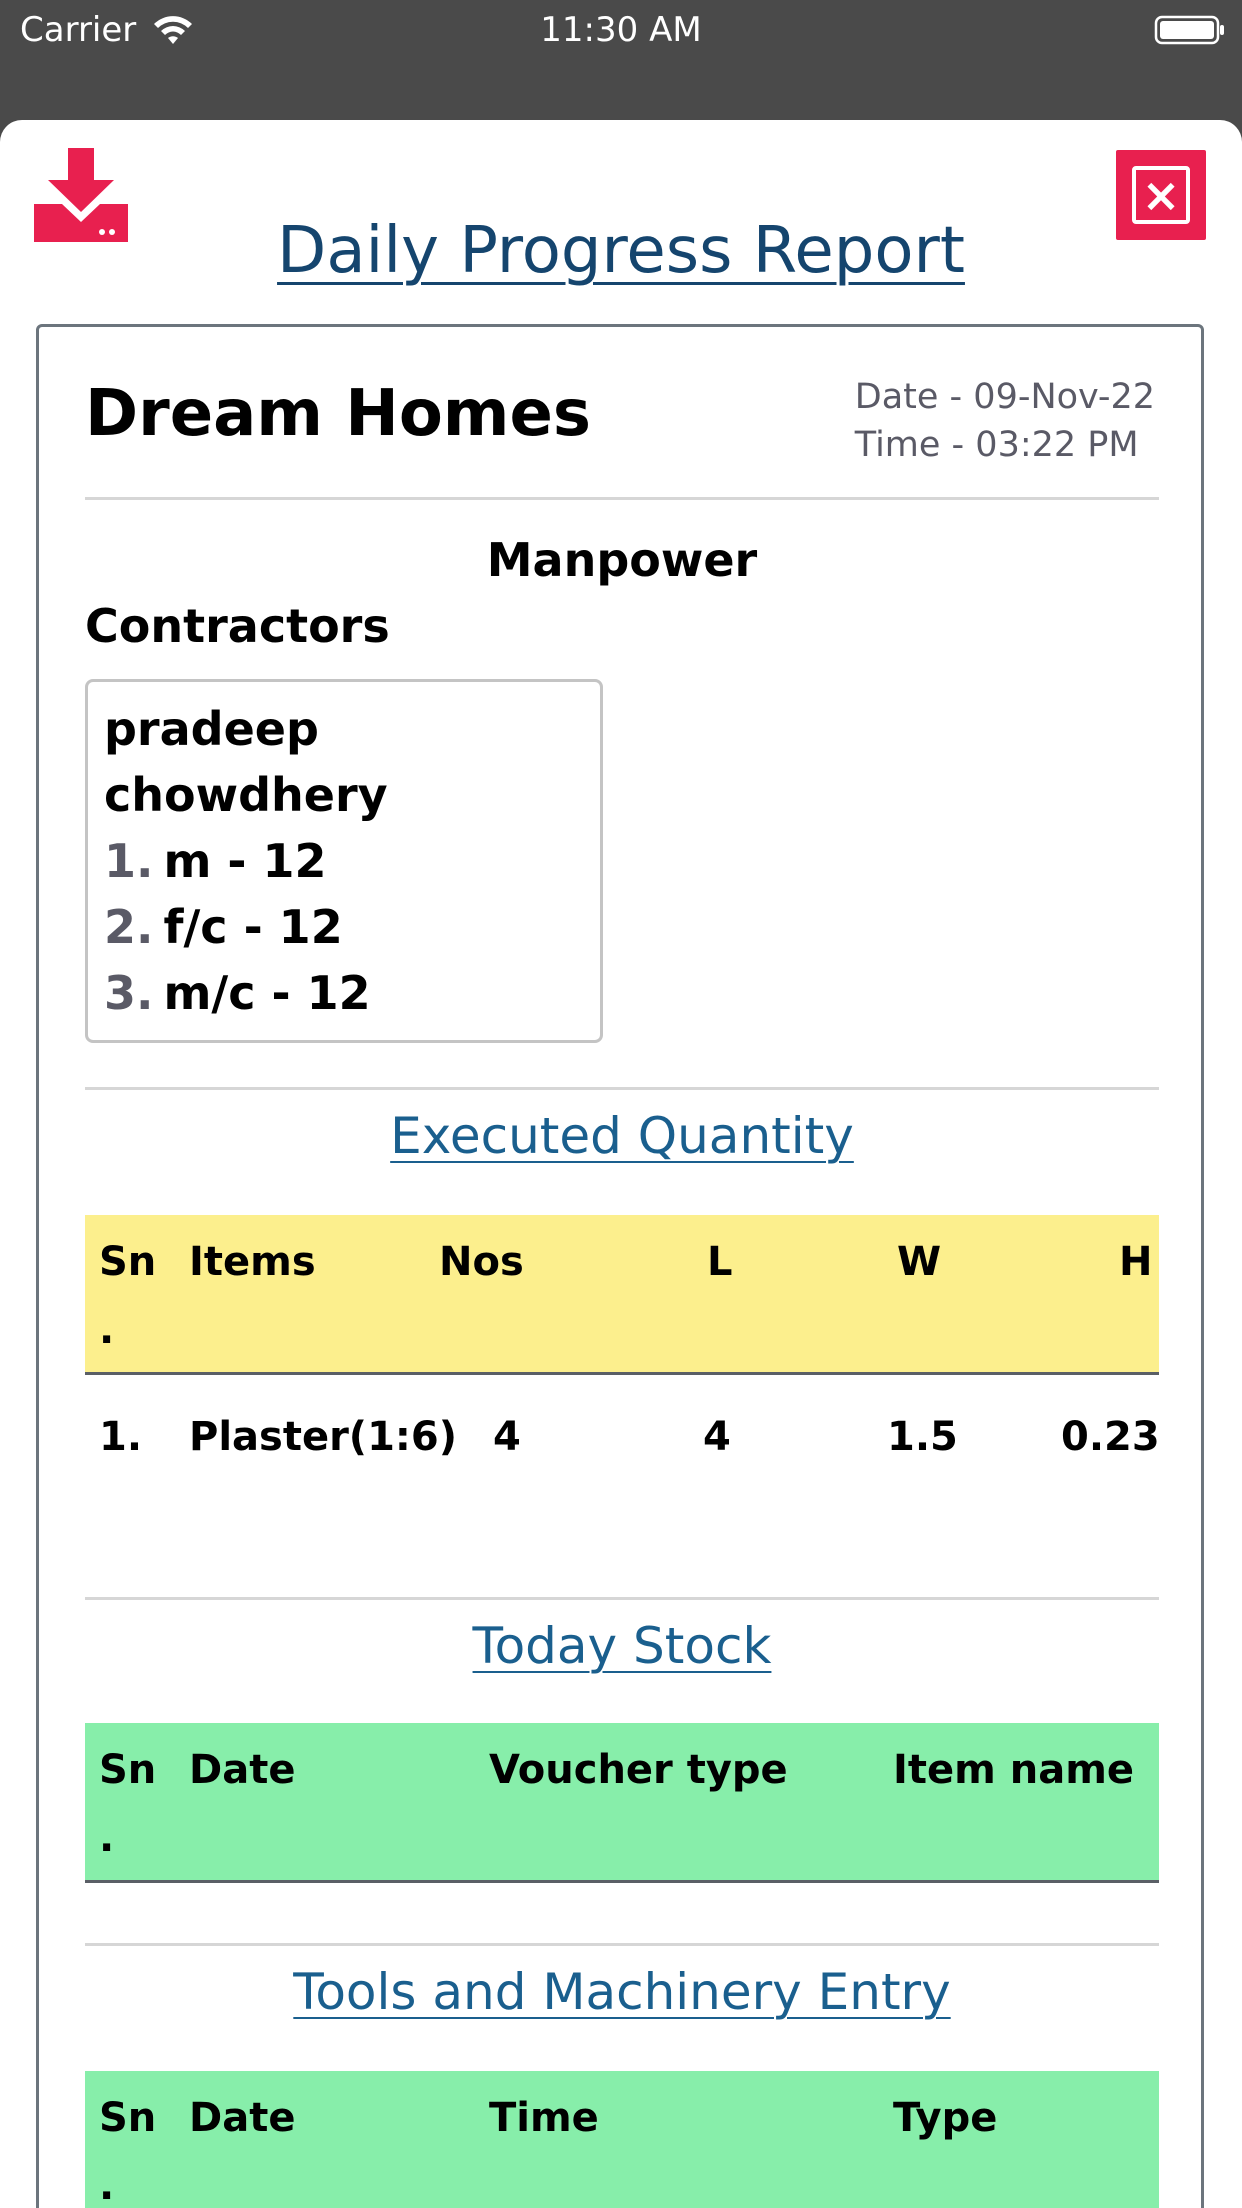  I want to click on col-nos: Nos, so click(481, 1262).